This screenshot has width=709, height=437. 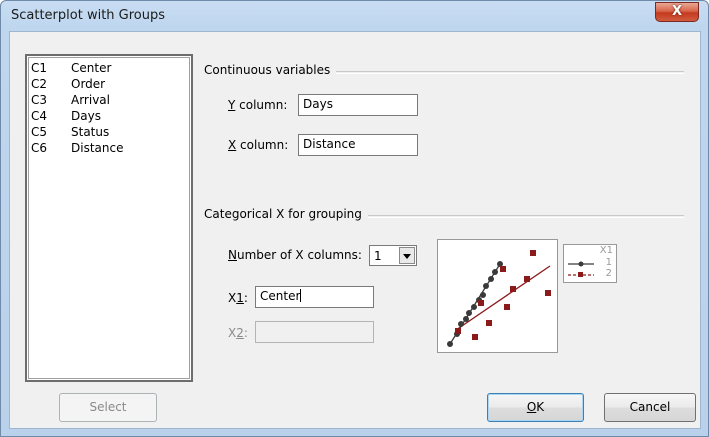 What do you see at coordinates (88, 84) in the screenshot?
I see `variable-name: Order` at bounding box center [88, 84].